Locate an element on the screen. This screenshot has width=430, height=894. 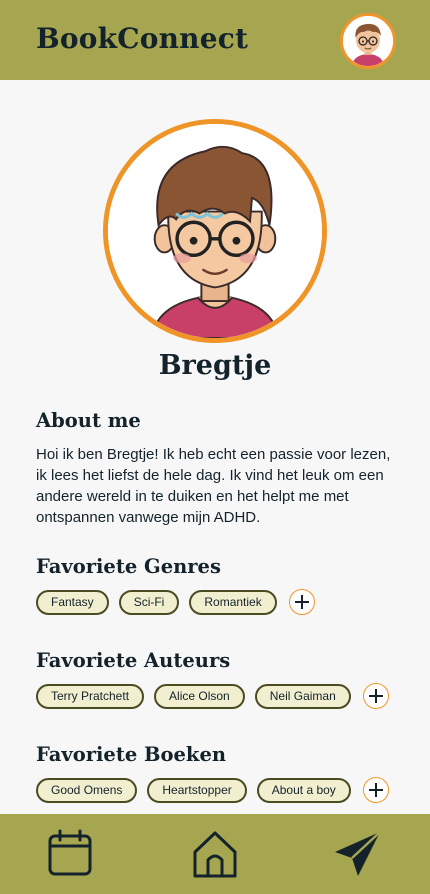
add-genre-button is located at coordinates (301, 602).